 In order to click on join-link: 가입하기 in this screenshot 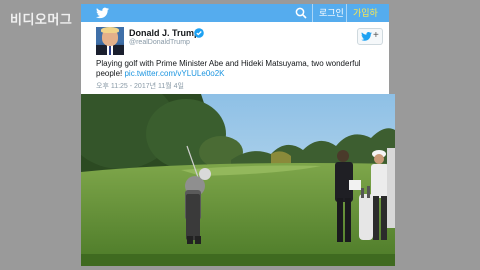, I will do `click(367, 20)`.